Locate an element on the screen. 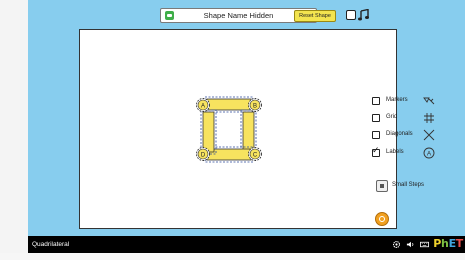 This screenshot has width=465, height=260. bottom-margin is located at coordinates (232, 256).